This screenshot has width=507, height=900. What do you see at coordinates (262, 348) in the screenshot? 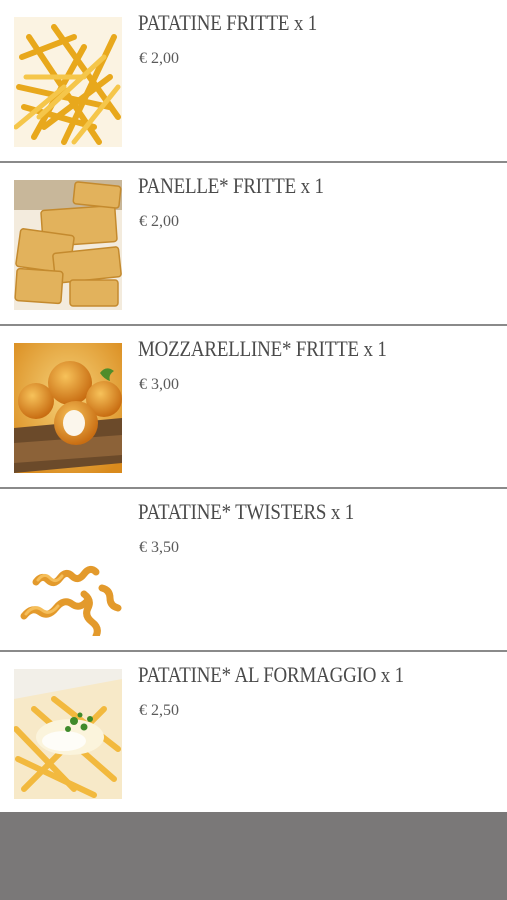
I see `item-title: MOZZARELLINE* FRITTE x 1` at bounding box center [262, 348].